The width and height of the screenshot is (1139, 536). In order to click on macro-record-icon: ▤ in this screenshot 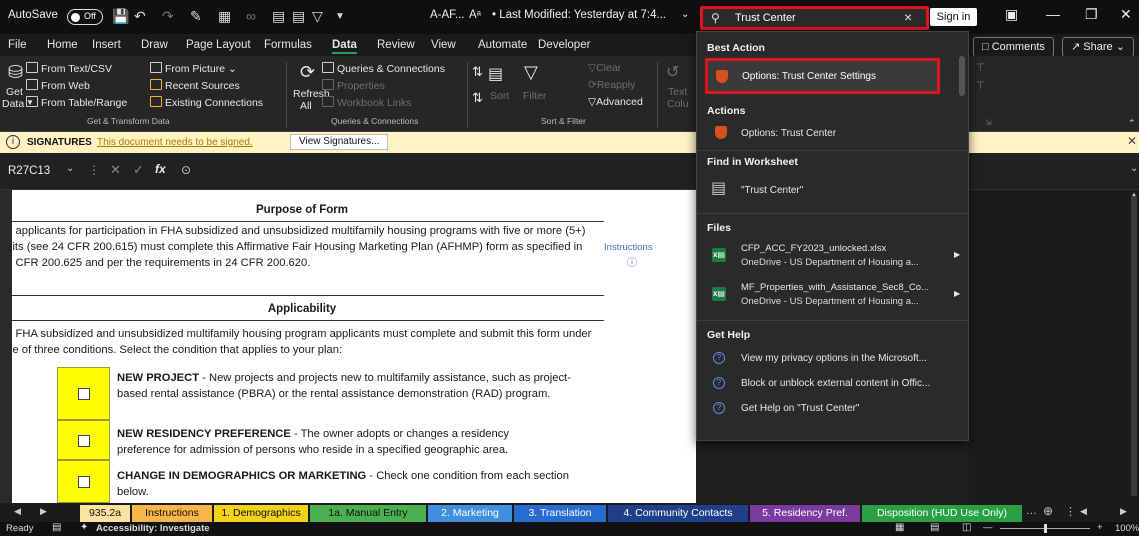, I will do `click(56, 527)`.